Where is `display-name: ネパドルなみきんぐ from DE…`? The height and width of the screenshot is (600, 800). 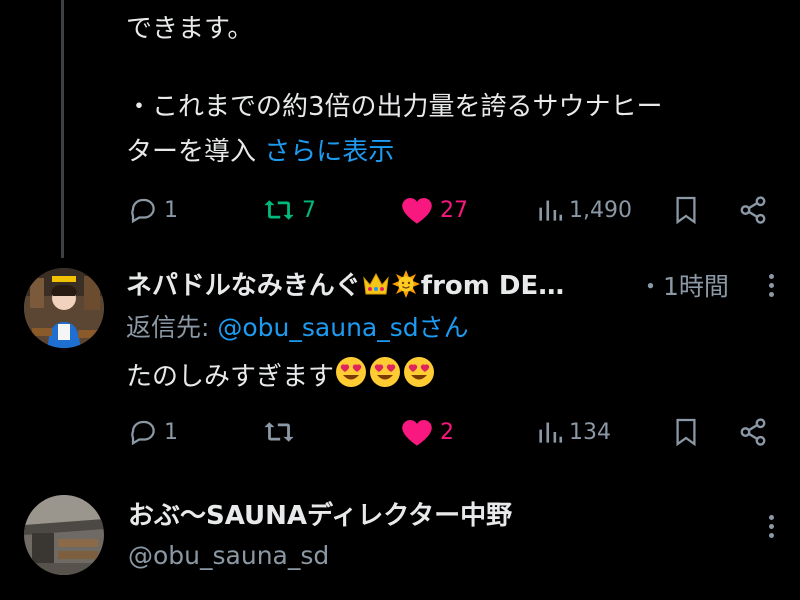
display-name: ネパドルなみきんぐ from DE… is located at coordinates (345, 286).